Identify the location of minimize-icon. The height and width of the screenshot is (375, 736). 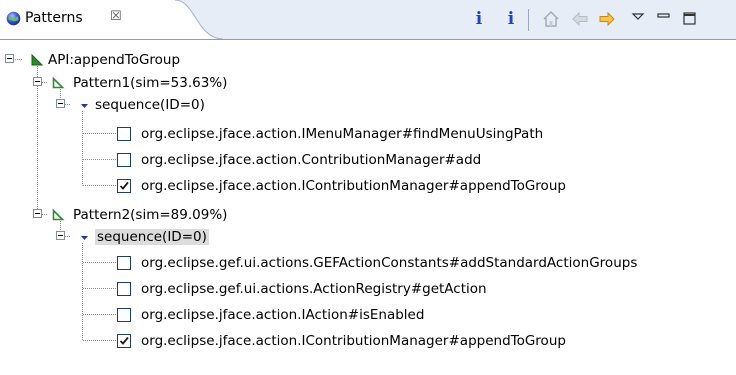
(664, 19).